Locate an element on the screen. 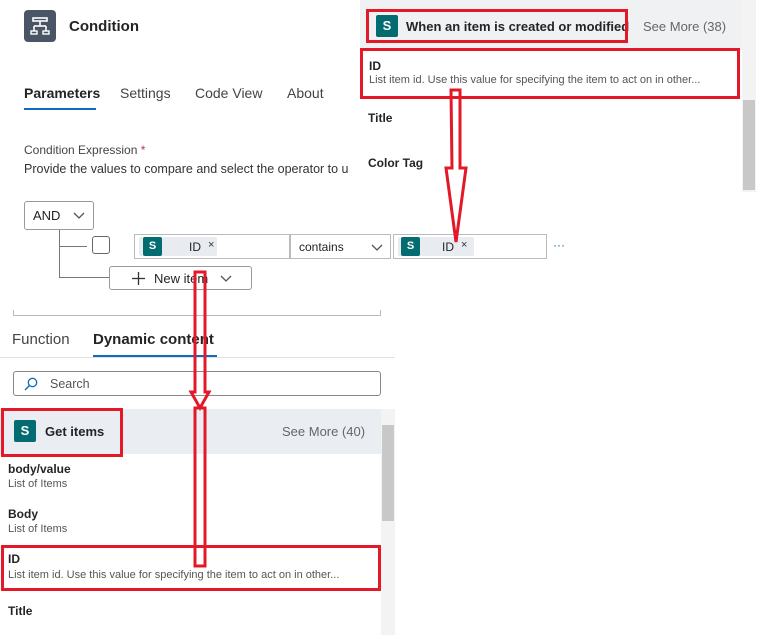 The height and width of the screenshot is (635, 758). annotation-arrow-top is located at coordinates (456, 165).